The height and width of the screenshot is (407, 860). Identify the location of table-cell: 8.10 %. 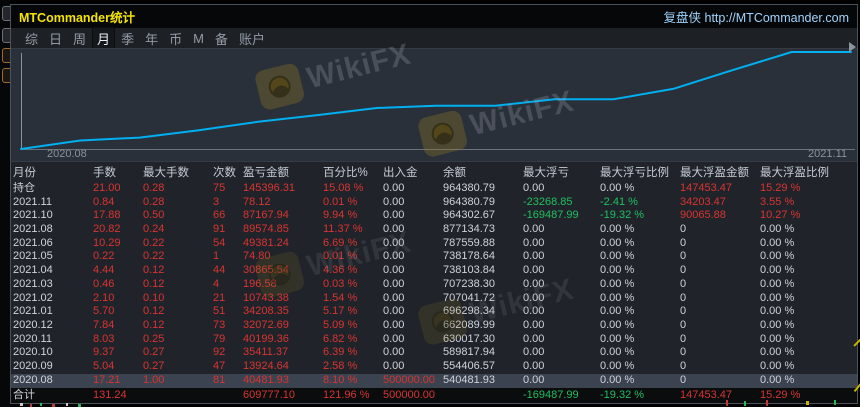
(340, 379).